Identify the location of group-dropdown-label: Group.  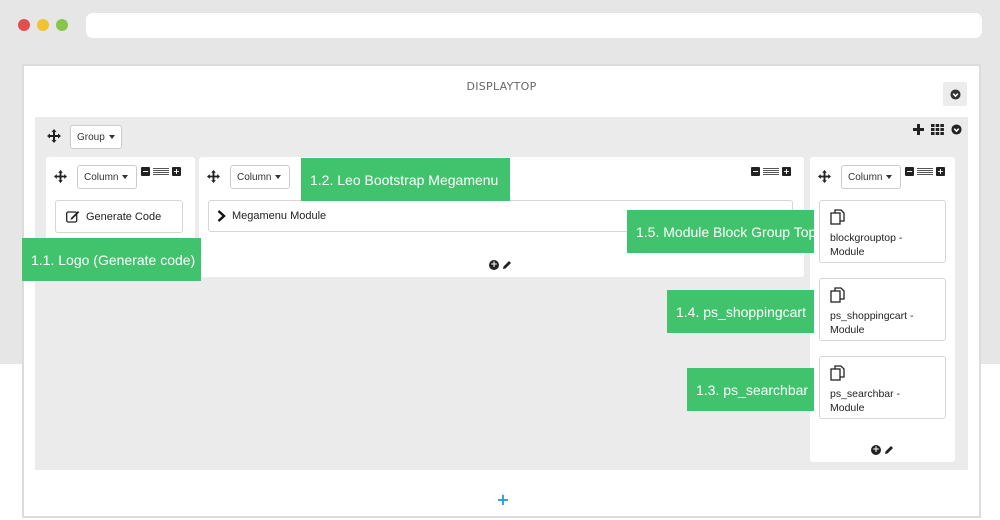
(91, 137).